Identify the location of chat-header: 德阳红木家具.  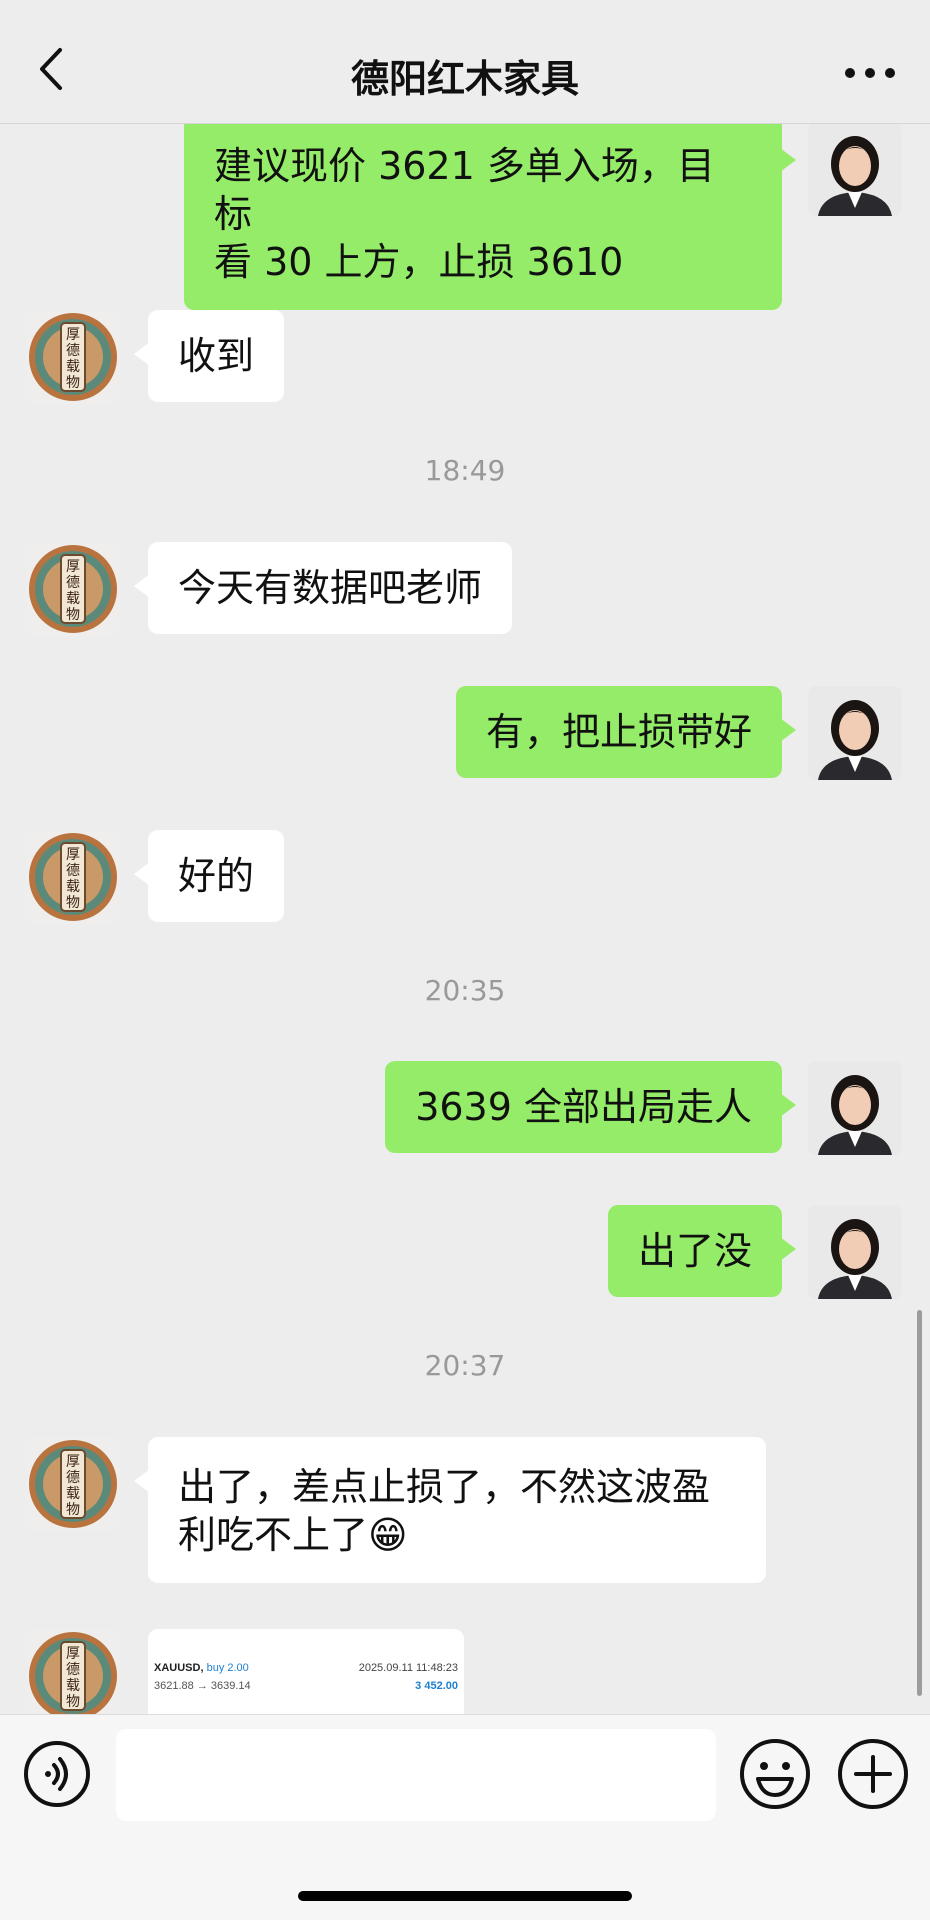
(465, 62).